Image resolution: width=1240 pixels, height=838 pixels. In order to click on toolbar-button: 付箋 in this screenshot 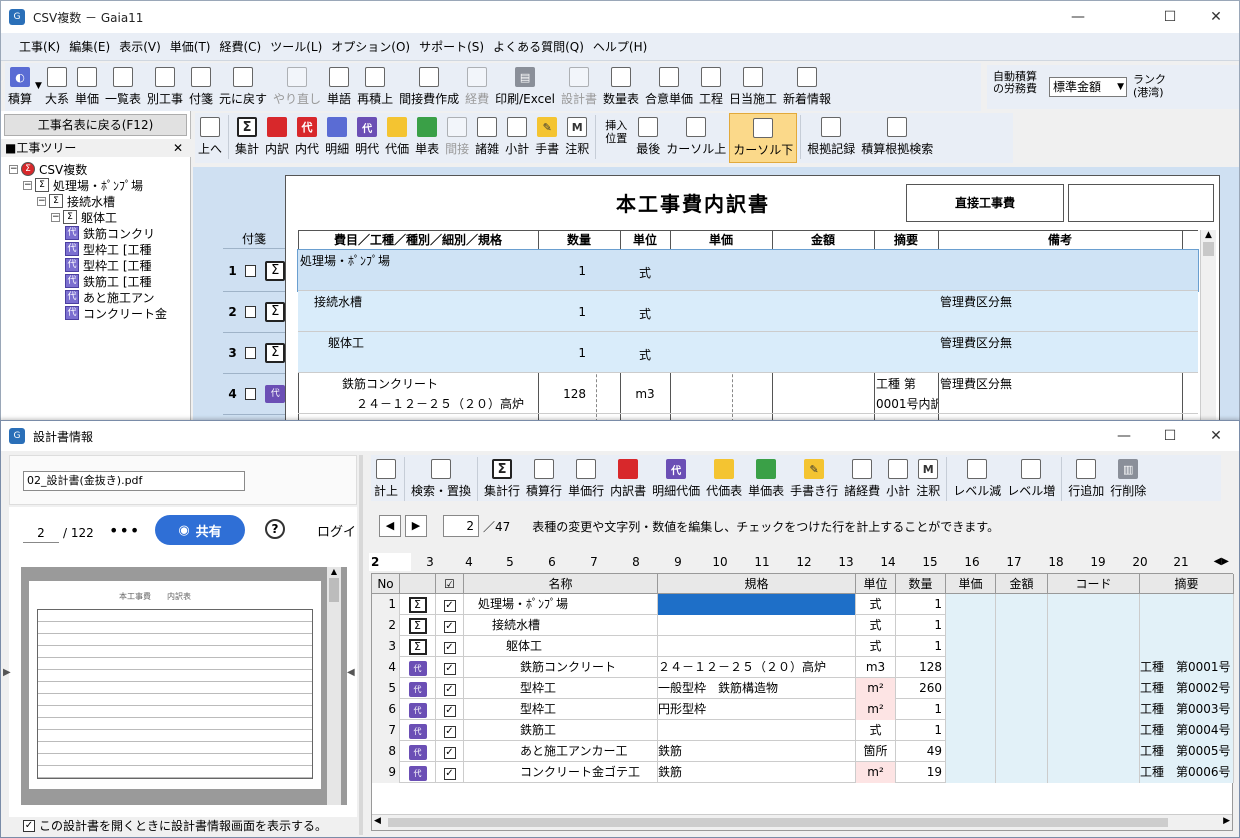, I will do `click(201, 87)`.